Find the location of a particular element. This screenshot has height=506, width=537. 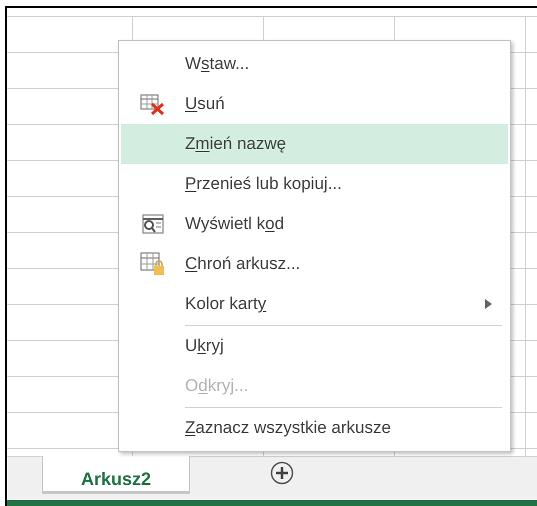

table-lock-icon is located at coordinates (153, 264).